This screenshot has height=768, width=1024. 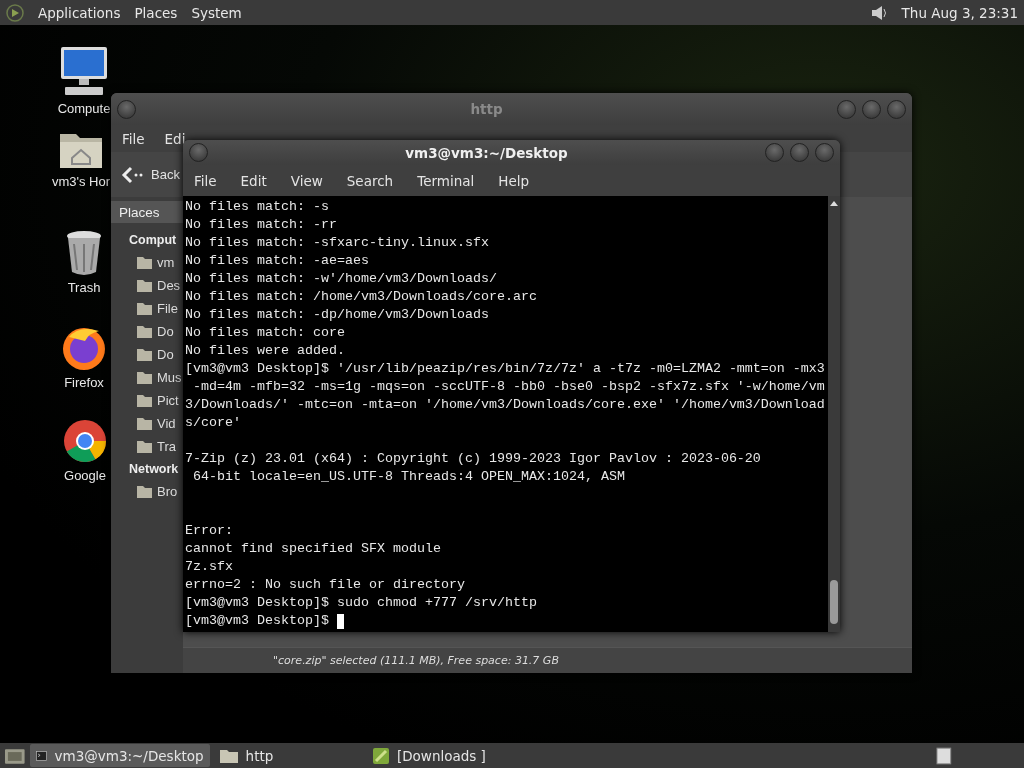 What do you see at coordinates (834, 602) in the screenshot?
I see `scrollbar-thumb` at bounding box center [834, 602].